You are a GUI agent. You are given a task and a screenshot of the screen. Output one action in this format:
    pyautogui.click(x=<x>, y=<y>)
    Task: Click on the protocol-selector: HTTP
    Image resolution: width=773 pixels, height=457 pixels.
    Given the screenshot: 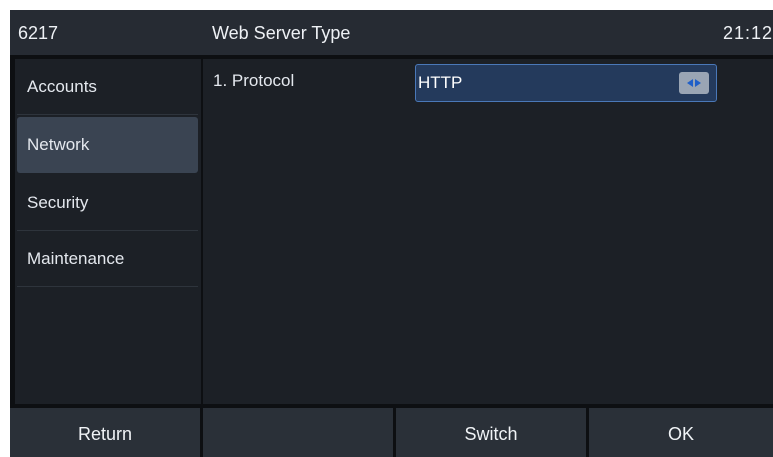 What is the action you would take?
    pyautogui.click(x=566, y=83)
    